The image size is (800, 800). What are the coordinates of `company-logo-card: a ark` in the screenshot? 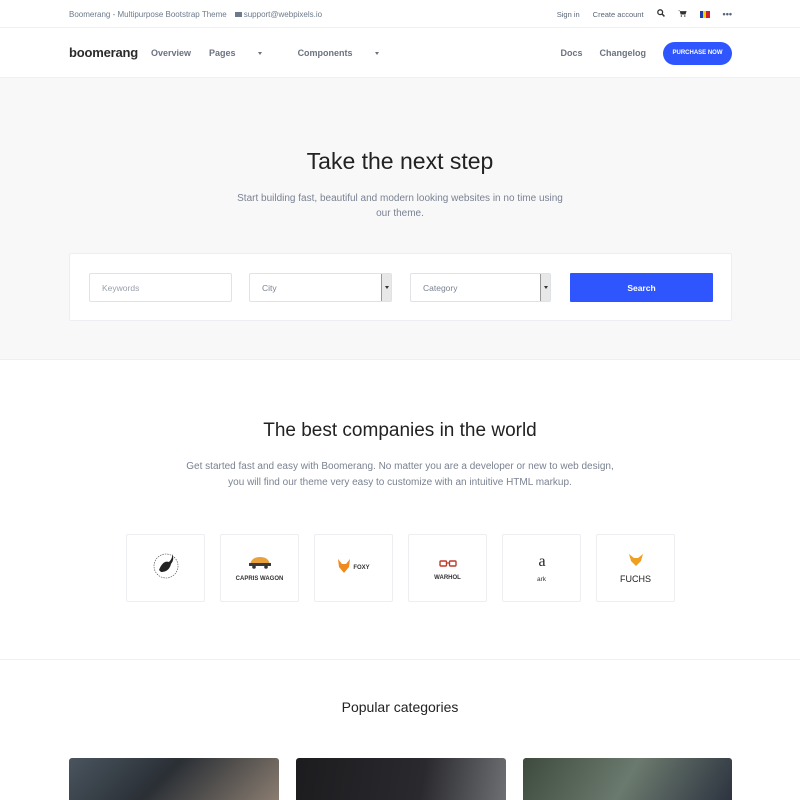 It's located at (541, 568).